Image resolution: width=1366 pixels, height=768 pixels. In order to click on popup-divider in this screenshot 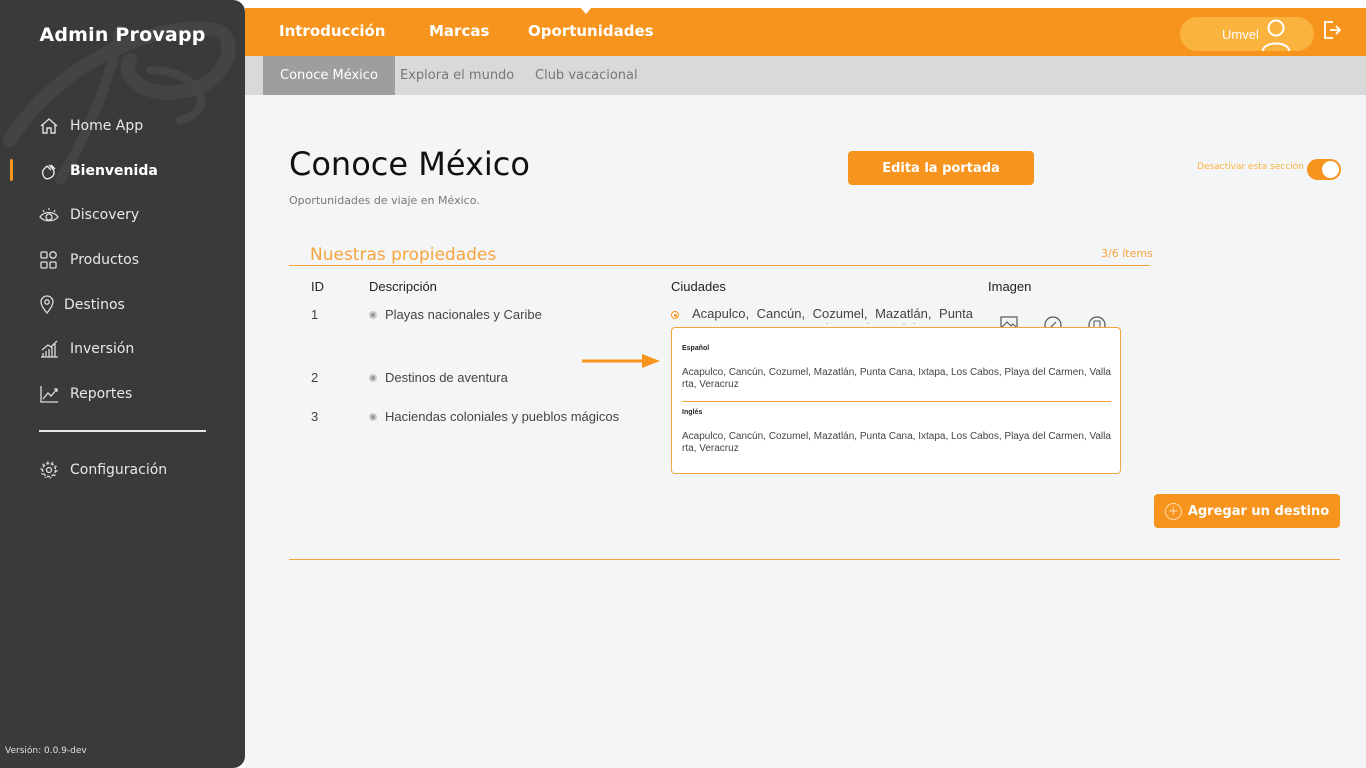, I will do `click(896, 401)`.